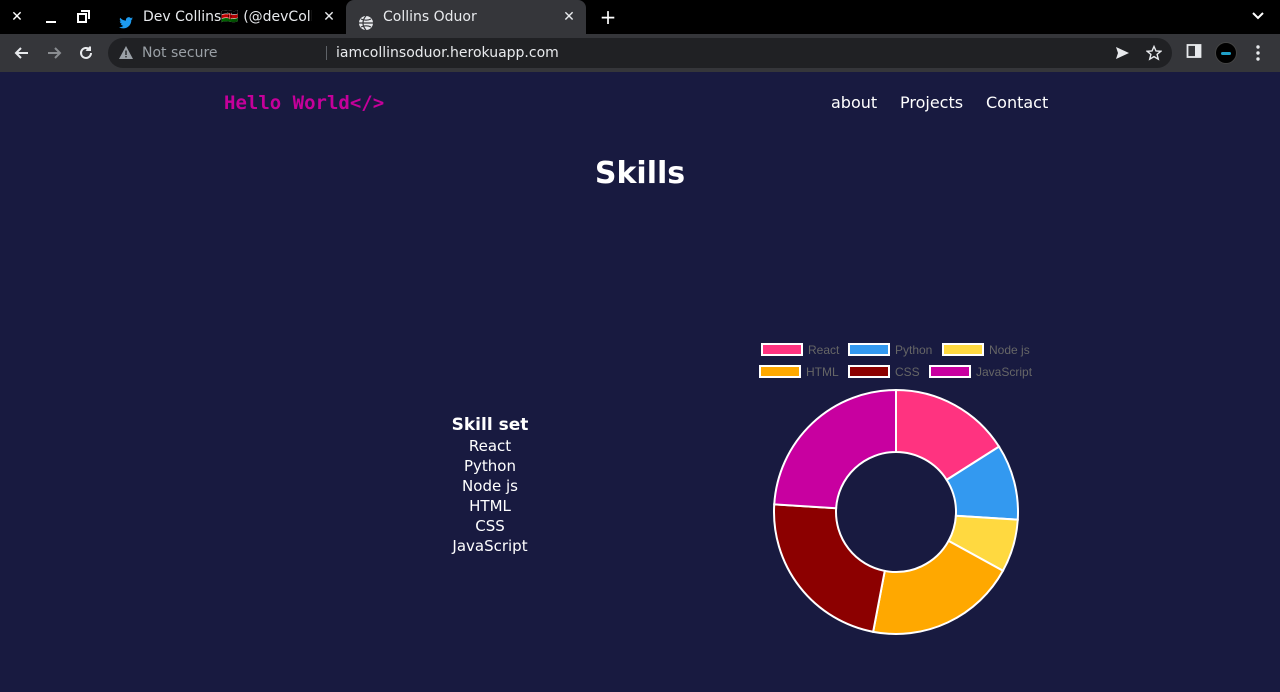 This screenshot has height=692, width=1280. I want to click on doughnut-slice-javascript, so click(835, 449).